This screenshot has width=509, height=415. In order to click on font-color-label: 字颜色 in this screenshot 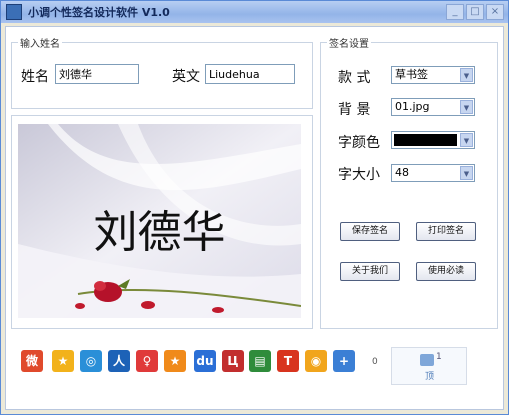, I will do `click(359, 143)`.